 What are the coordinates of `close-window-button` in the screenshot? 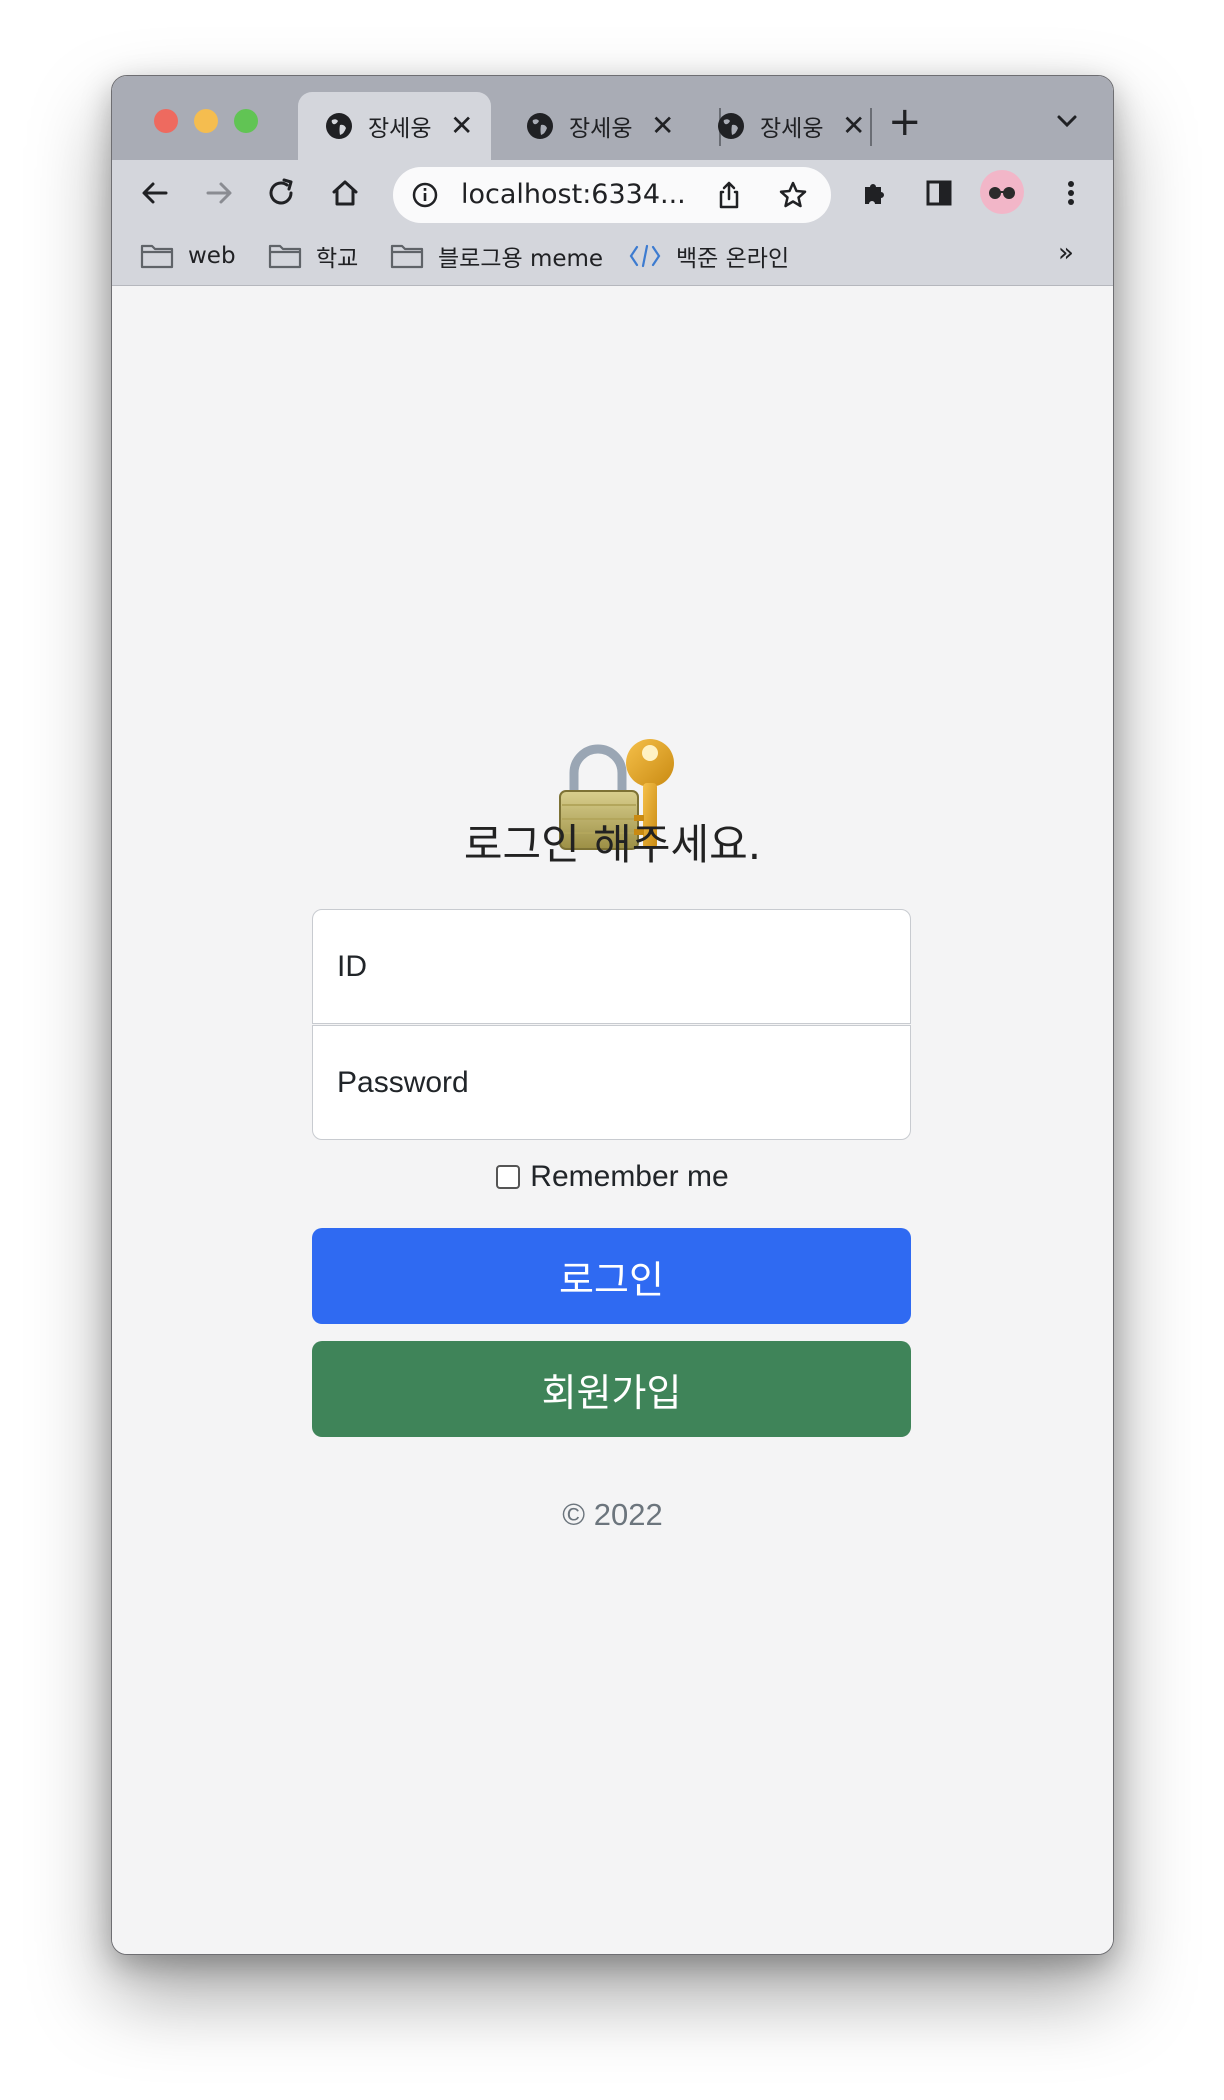 It's located at (166, 121).